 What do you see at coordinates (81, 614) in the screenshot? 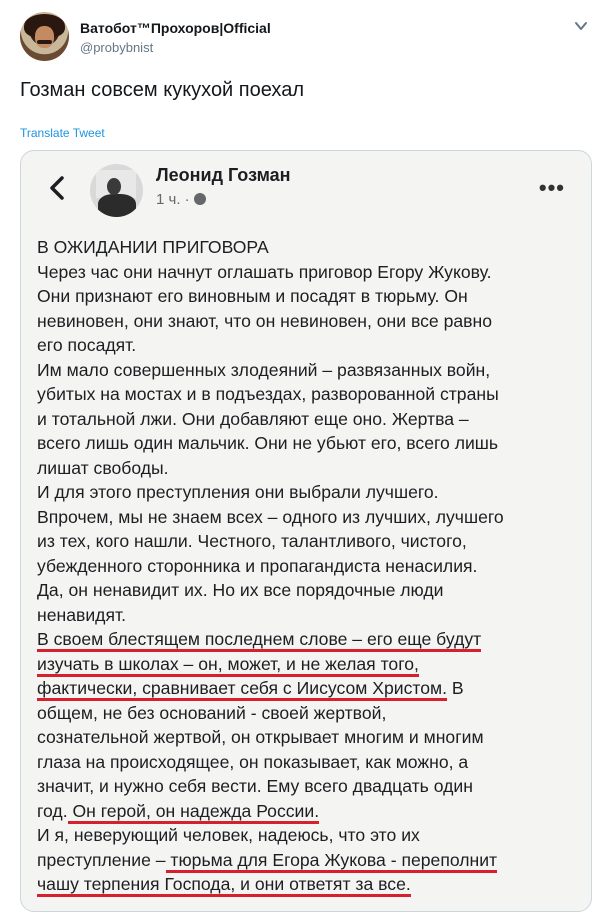
I see `post-text: ненавидят.` at bounding box center [81, 614].